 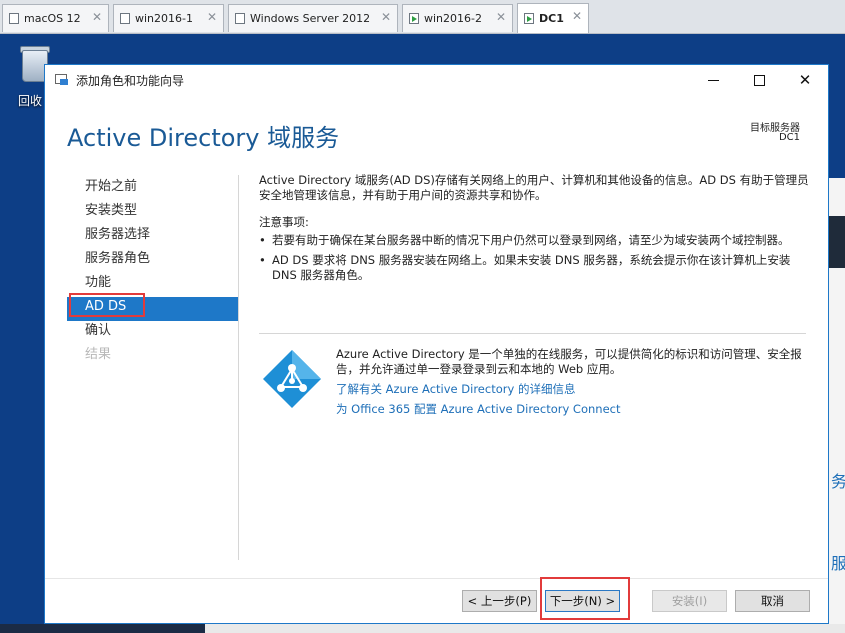 I want to click on nav-item-features: 功能, so click(x=153, y=285).